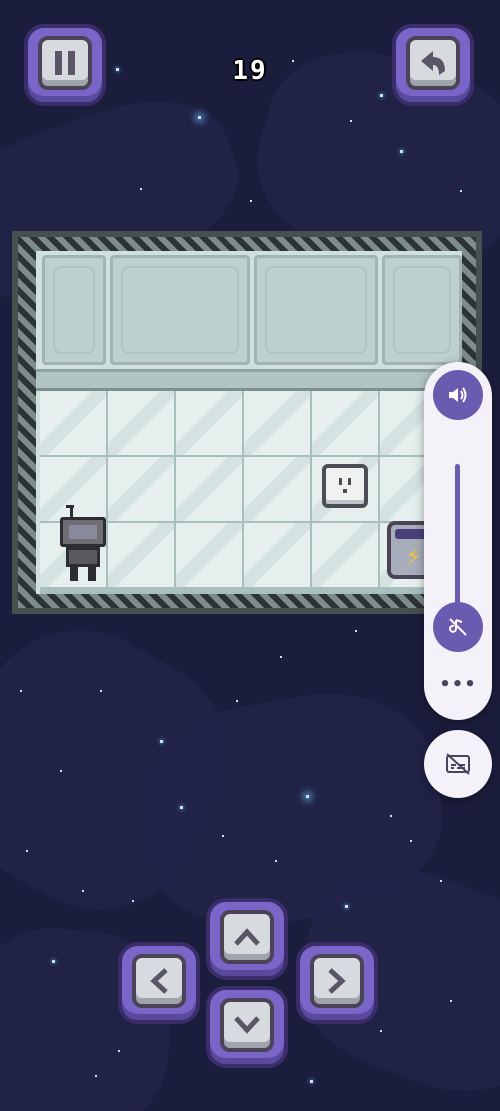  What do you see at coordinates (413, 557) in the screenshot?
I see `lightning-bolt-icon: ⚡` at bounding box center [413, 557].